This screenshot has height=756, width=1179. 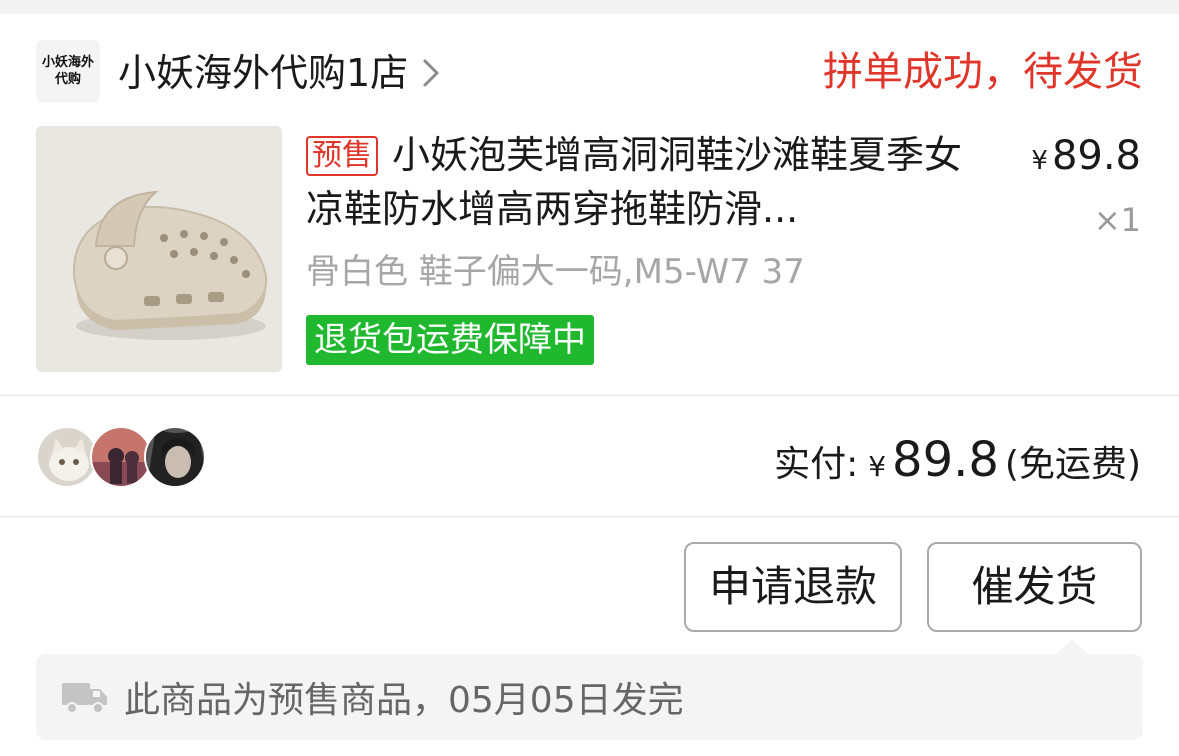 What do you see at coordinates (404, 700) in the screenshot?
I see `notice-text: 此商品为预售商品，05月05日发完` at bounding box center [404, 700].